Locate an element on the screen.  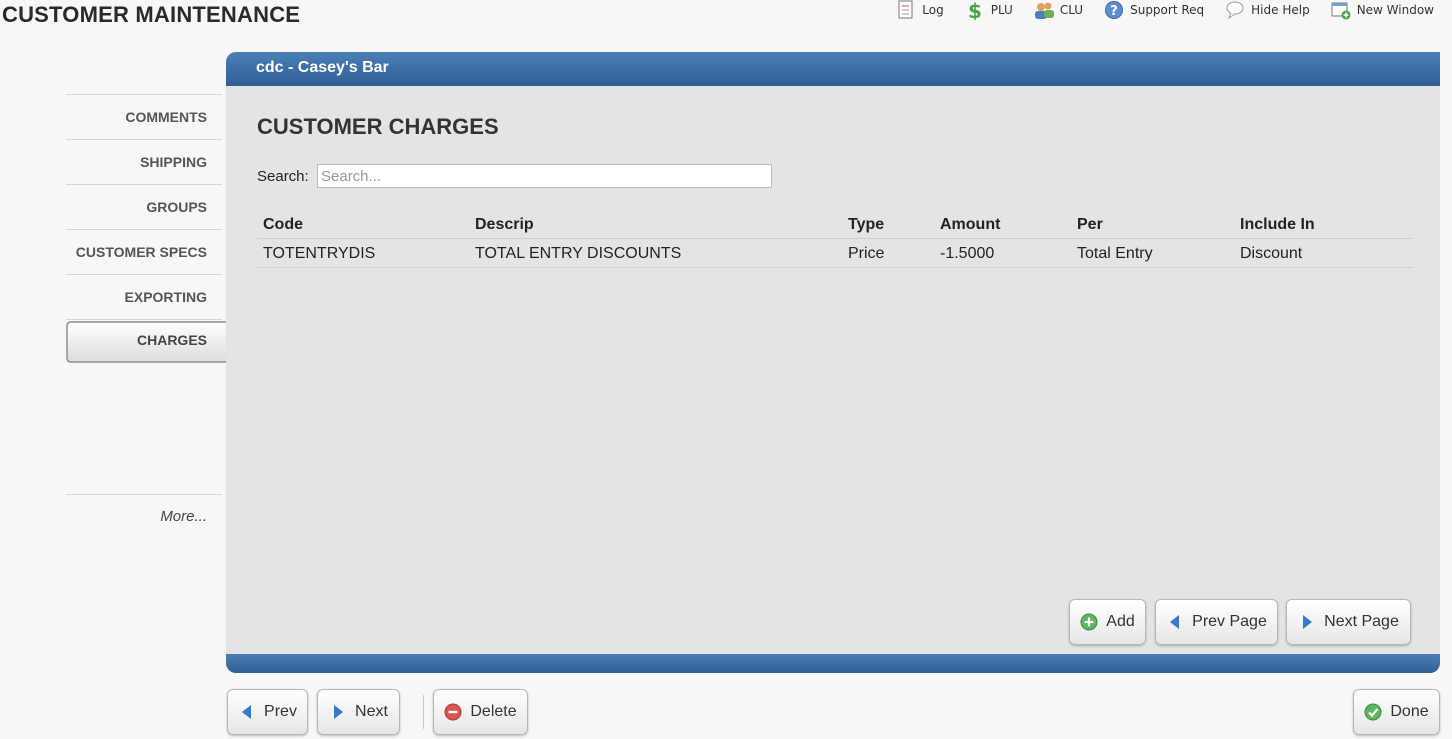
prev-page-label: Prev Page is located at coordinates (1229, 621).